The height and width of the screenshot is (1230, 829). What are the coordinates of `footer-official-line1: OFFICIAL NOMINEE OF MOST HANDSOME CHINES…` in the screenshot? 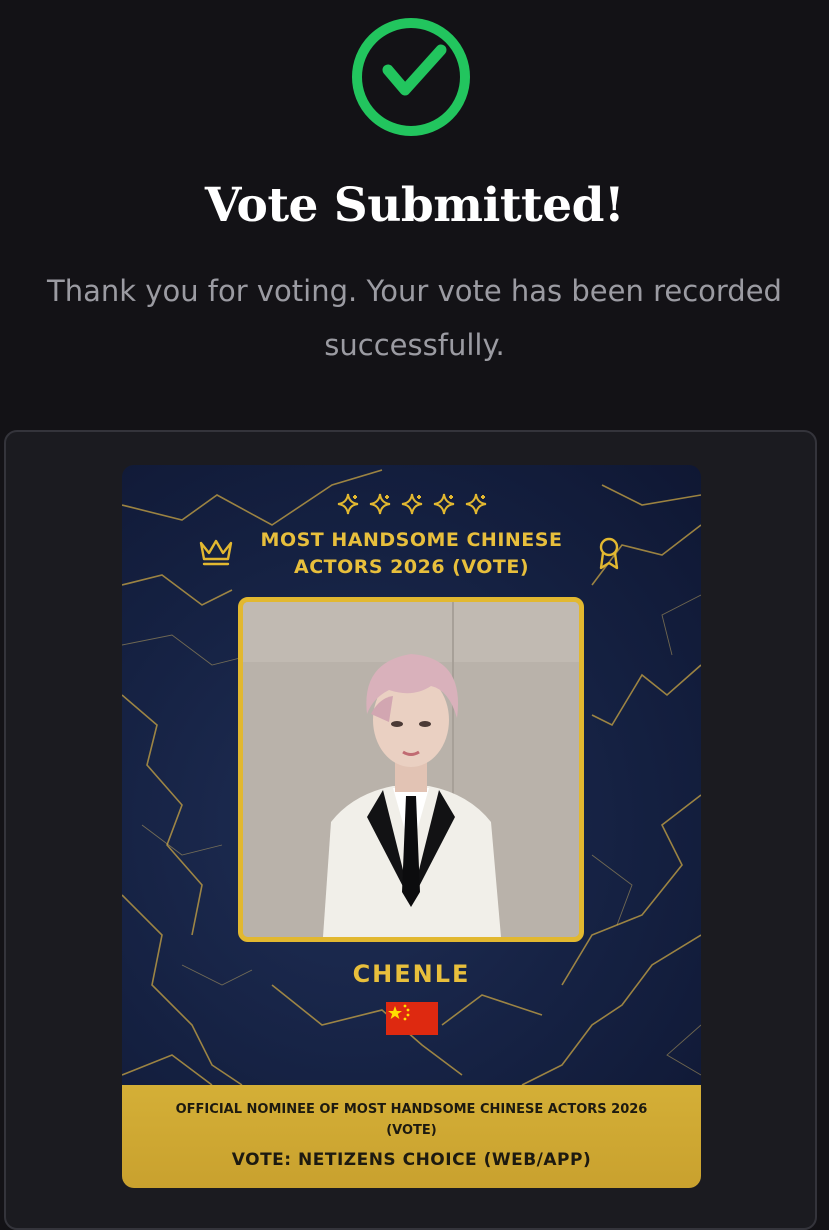 It's located at (411, 1109).